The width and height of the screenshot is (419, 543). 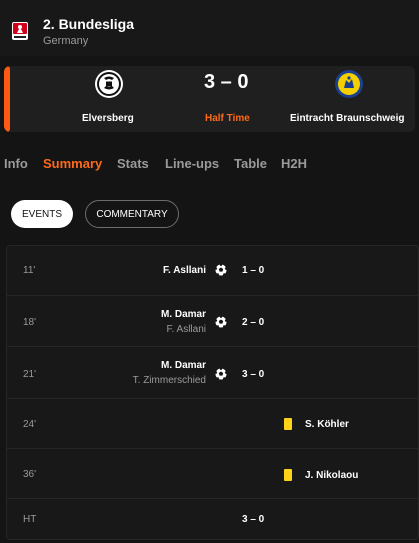 I want to click on tab-stats: Stats, so click(x=133, y=163).